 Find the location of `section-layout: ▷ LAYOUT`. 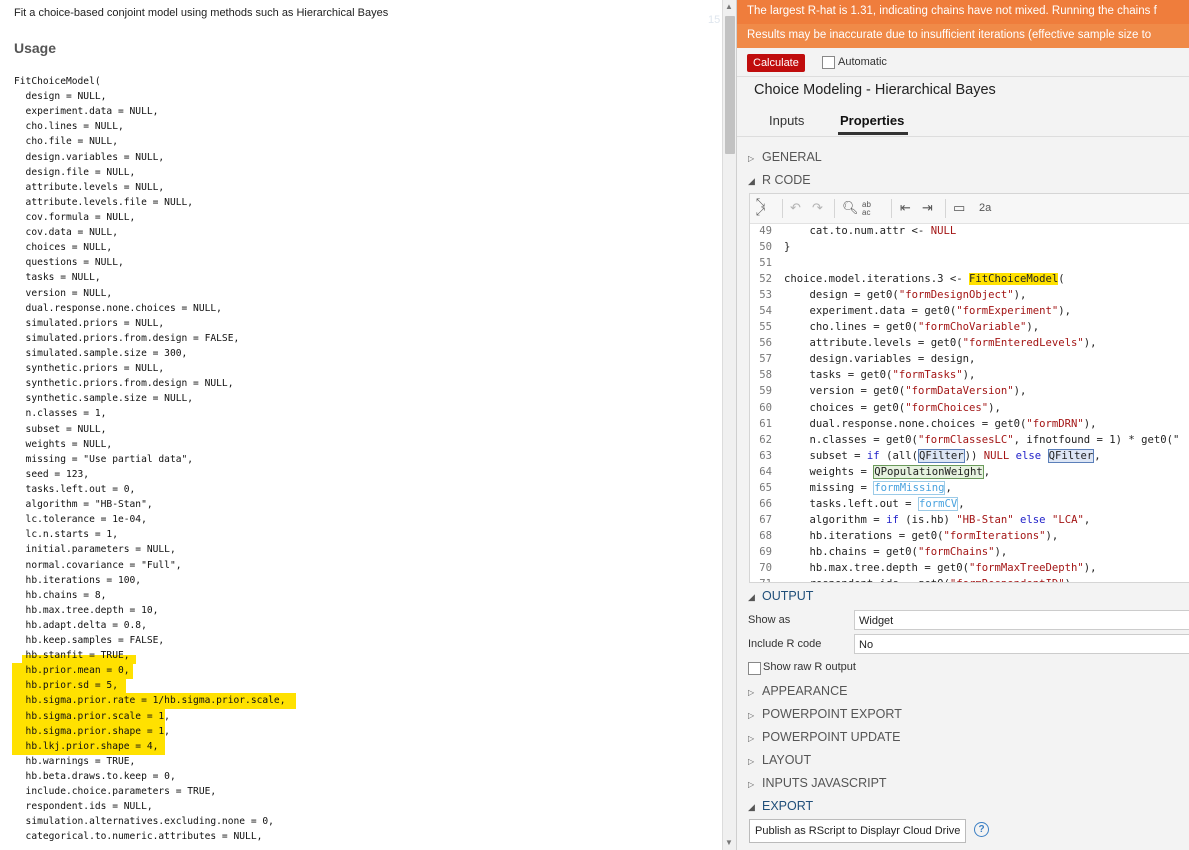

section-layout: ▷ LAYOUT is located at coordinates (779, 760).